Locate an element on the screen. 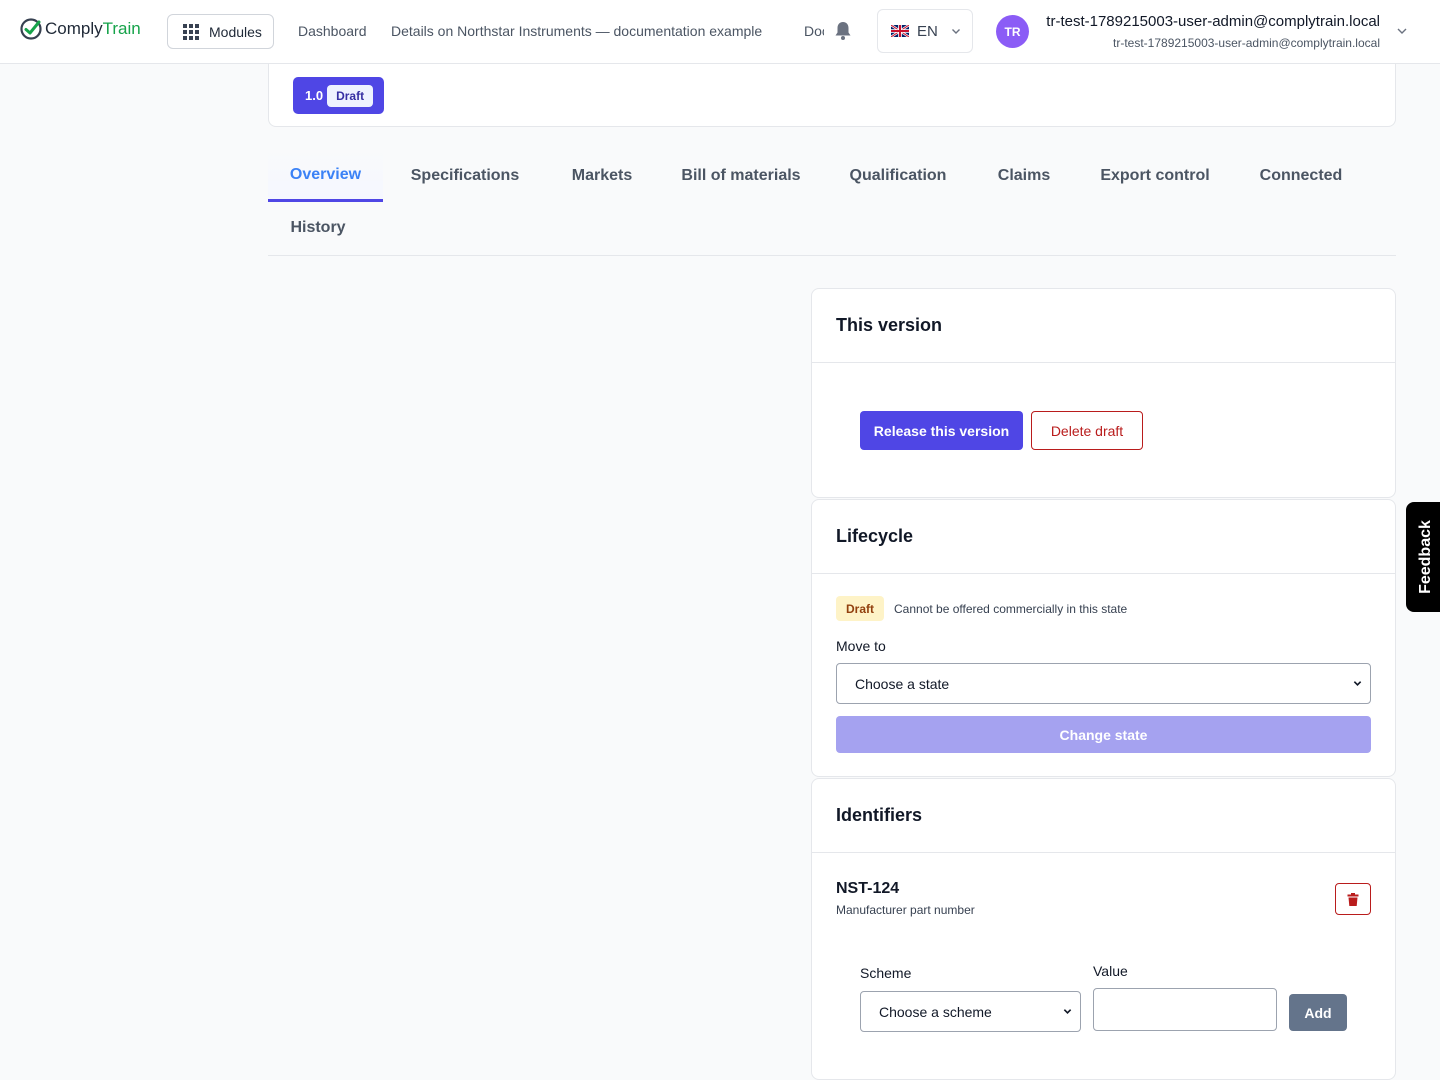 Image resolution: width=1440 pixels, height=1080 pixels. tab-overview: Overview is located at coordinates (325, 176).